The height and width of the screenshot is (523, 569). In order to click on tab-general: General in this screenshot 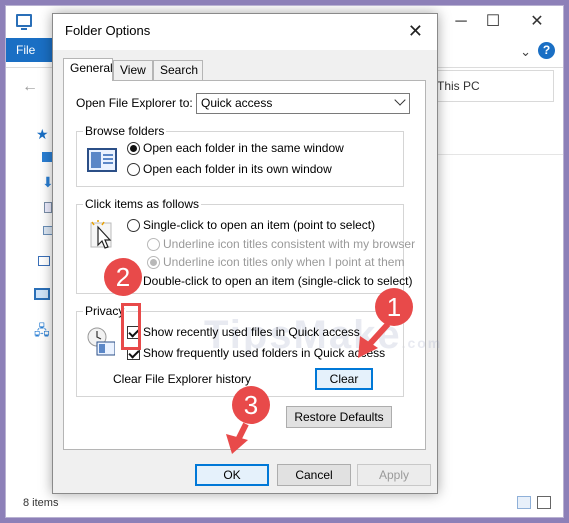, I will do `click(88, 69)`.